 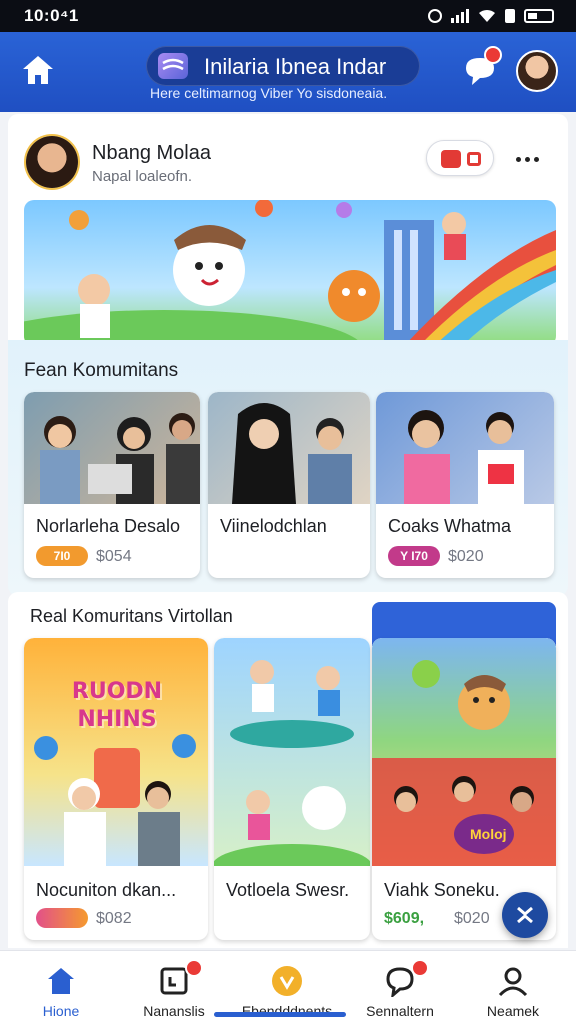 I want to click on community-card: Coaks Whatma Y I70 $020, so click(x=465, y=485).